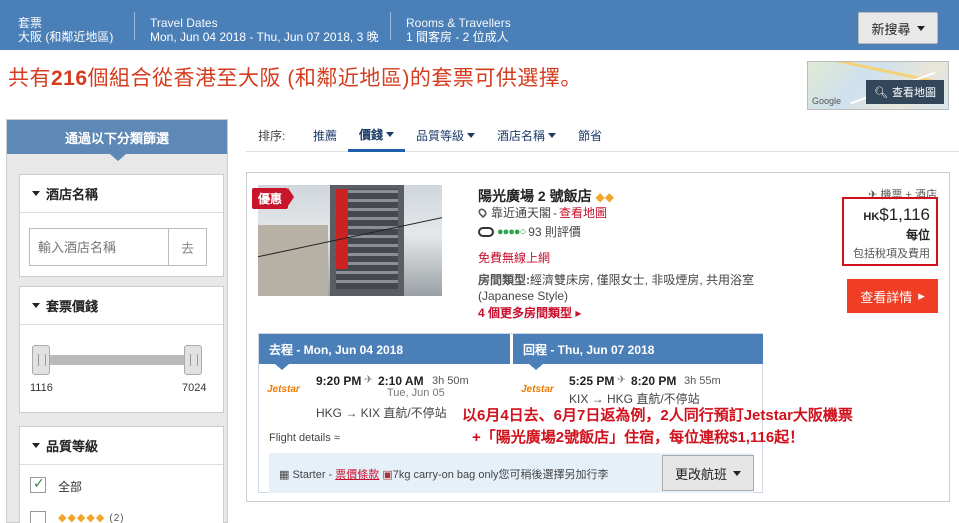 The height and width of the screenshot is (523, 959). What do you see at coordinates (904, 214) in the screenshot?
I see `price-value: $1,116` at bounding box center [904, 214].